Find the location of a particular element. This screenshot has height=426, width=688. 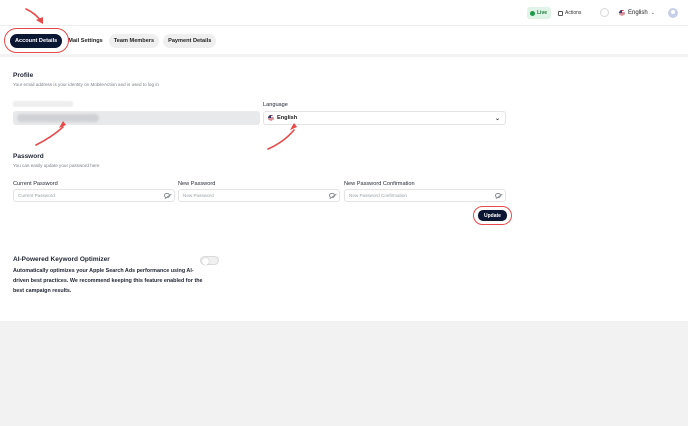

new-password-label: New Password is located at coordinates (197, 184).